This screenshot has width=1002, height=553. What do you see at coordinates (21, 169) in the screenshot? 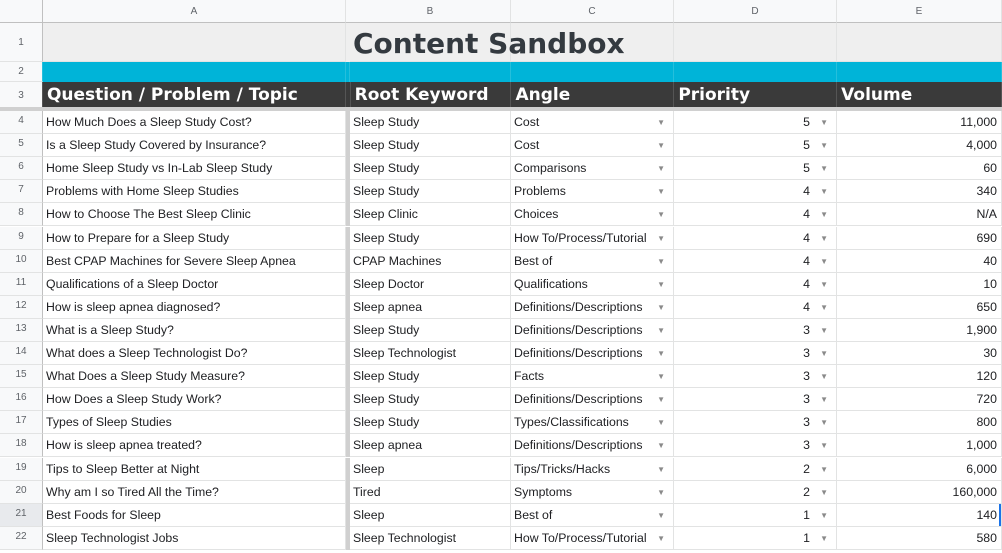
I see `row-header: 6` at bounding box center [21, 169].